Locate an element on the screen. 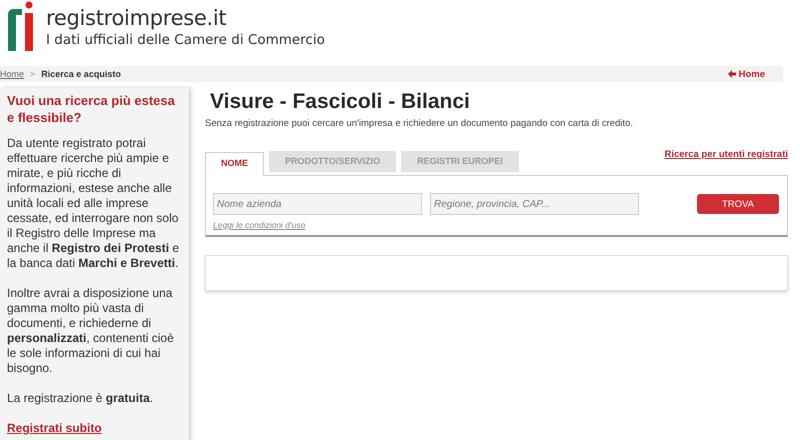  sidebar-paragraph: La registrazione è gratuita. is located at coordinates (80, 398).